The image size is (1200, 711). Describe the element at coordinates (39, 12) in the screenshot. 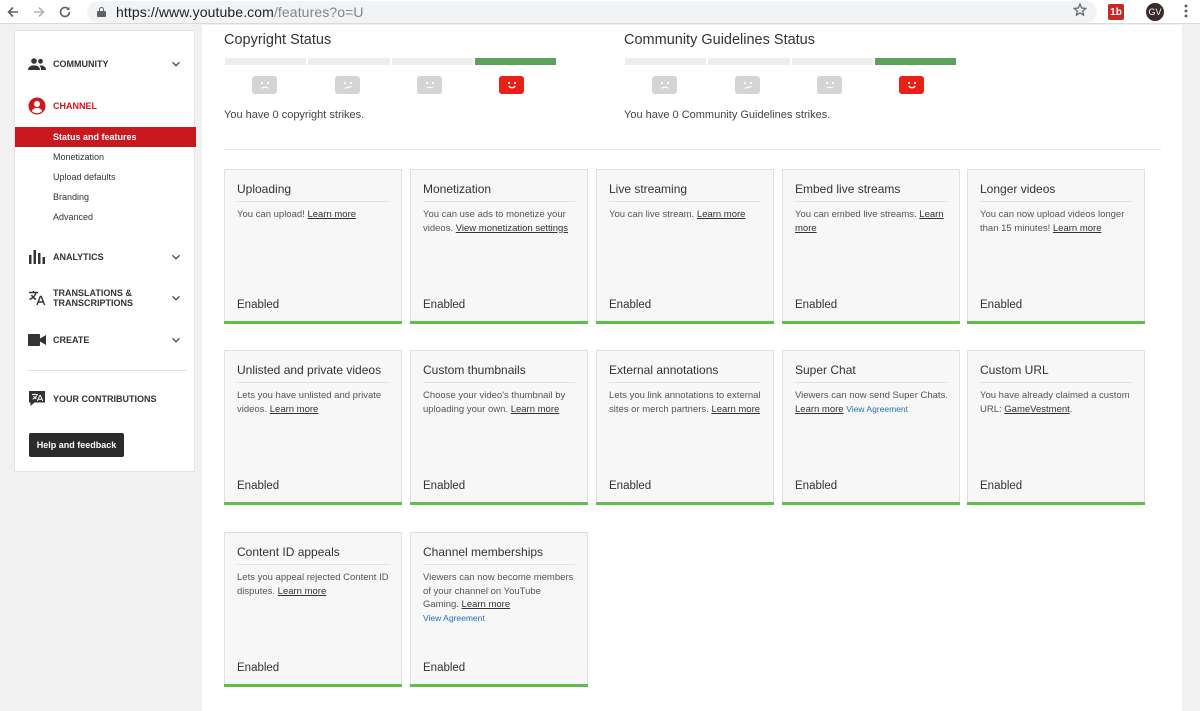

I see `forward-arrow-icon` at that location.